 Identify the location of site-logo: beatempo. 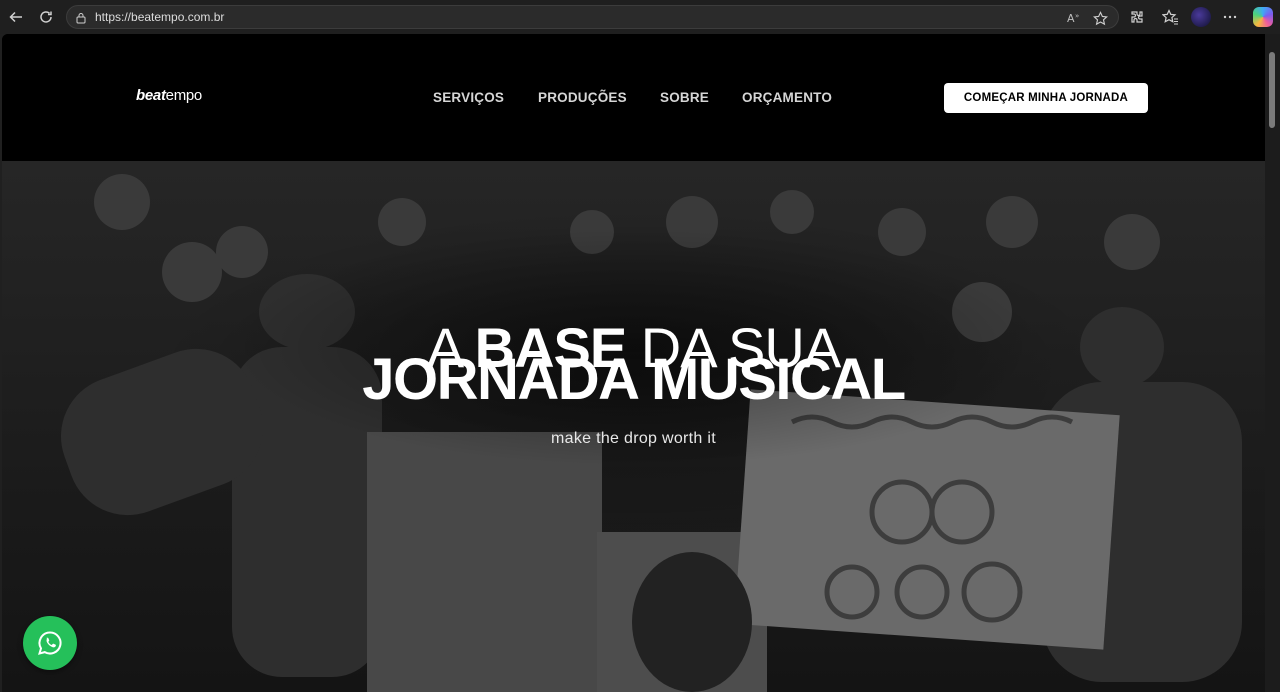
(169, 95).